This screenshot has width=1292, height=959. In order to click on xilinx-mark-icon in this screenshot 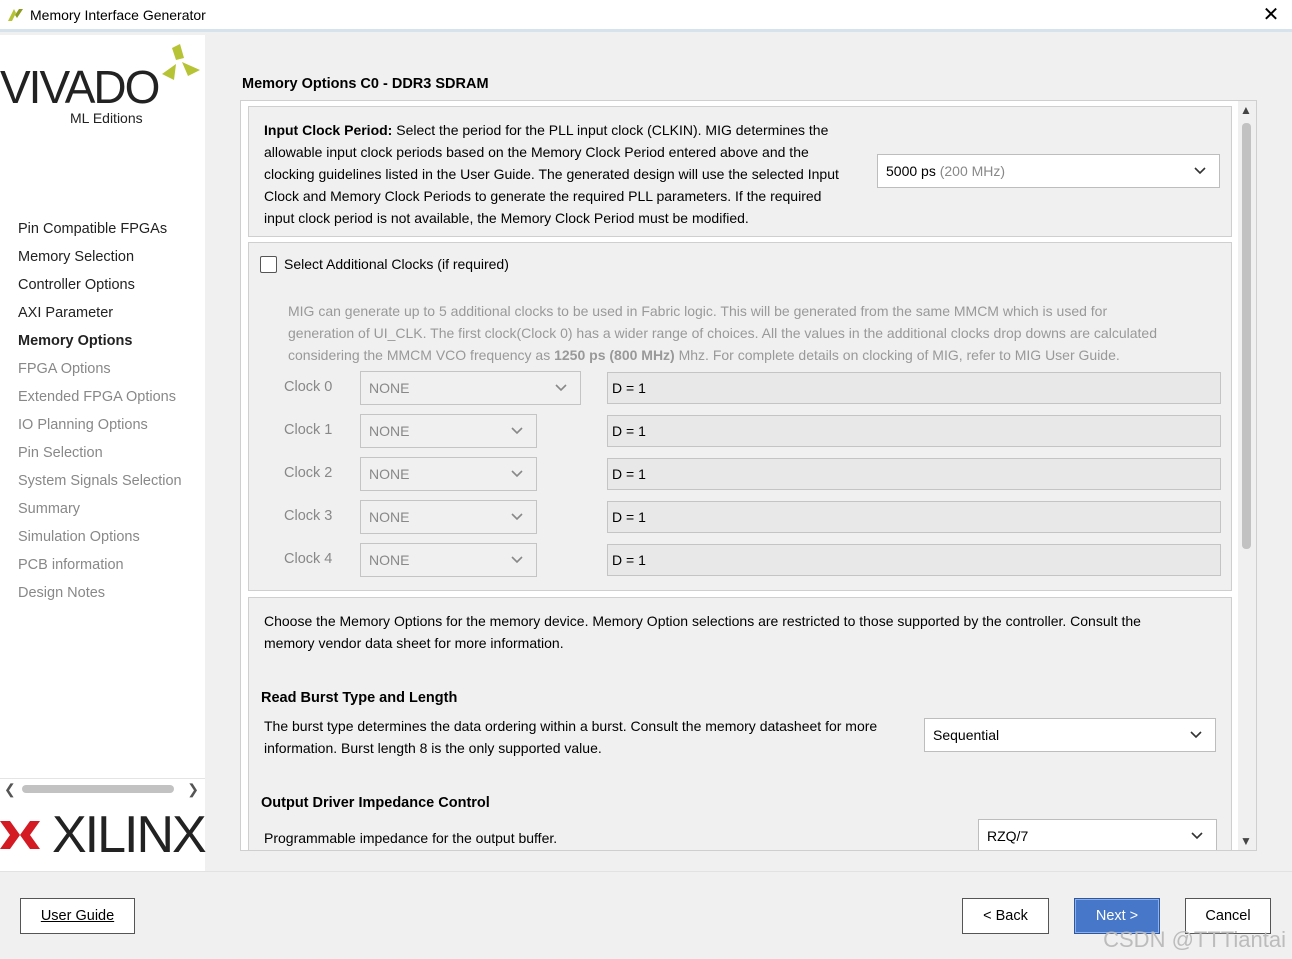, I will do `click(20, 835)`.